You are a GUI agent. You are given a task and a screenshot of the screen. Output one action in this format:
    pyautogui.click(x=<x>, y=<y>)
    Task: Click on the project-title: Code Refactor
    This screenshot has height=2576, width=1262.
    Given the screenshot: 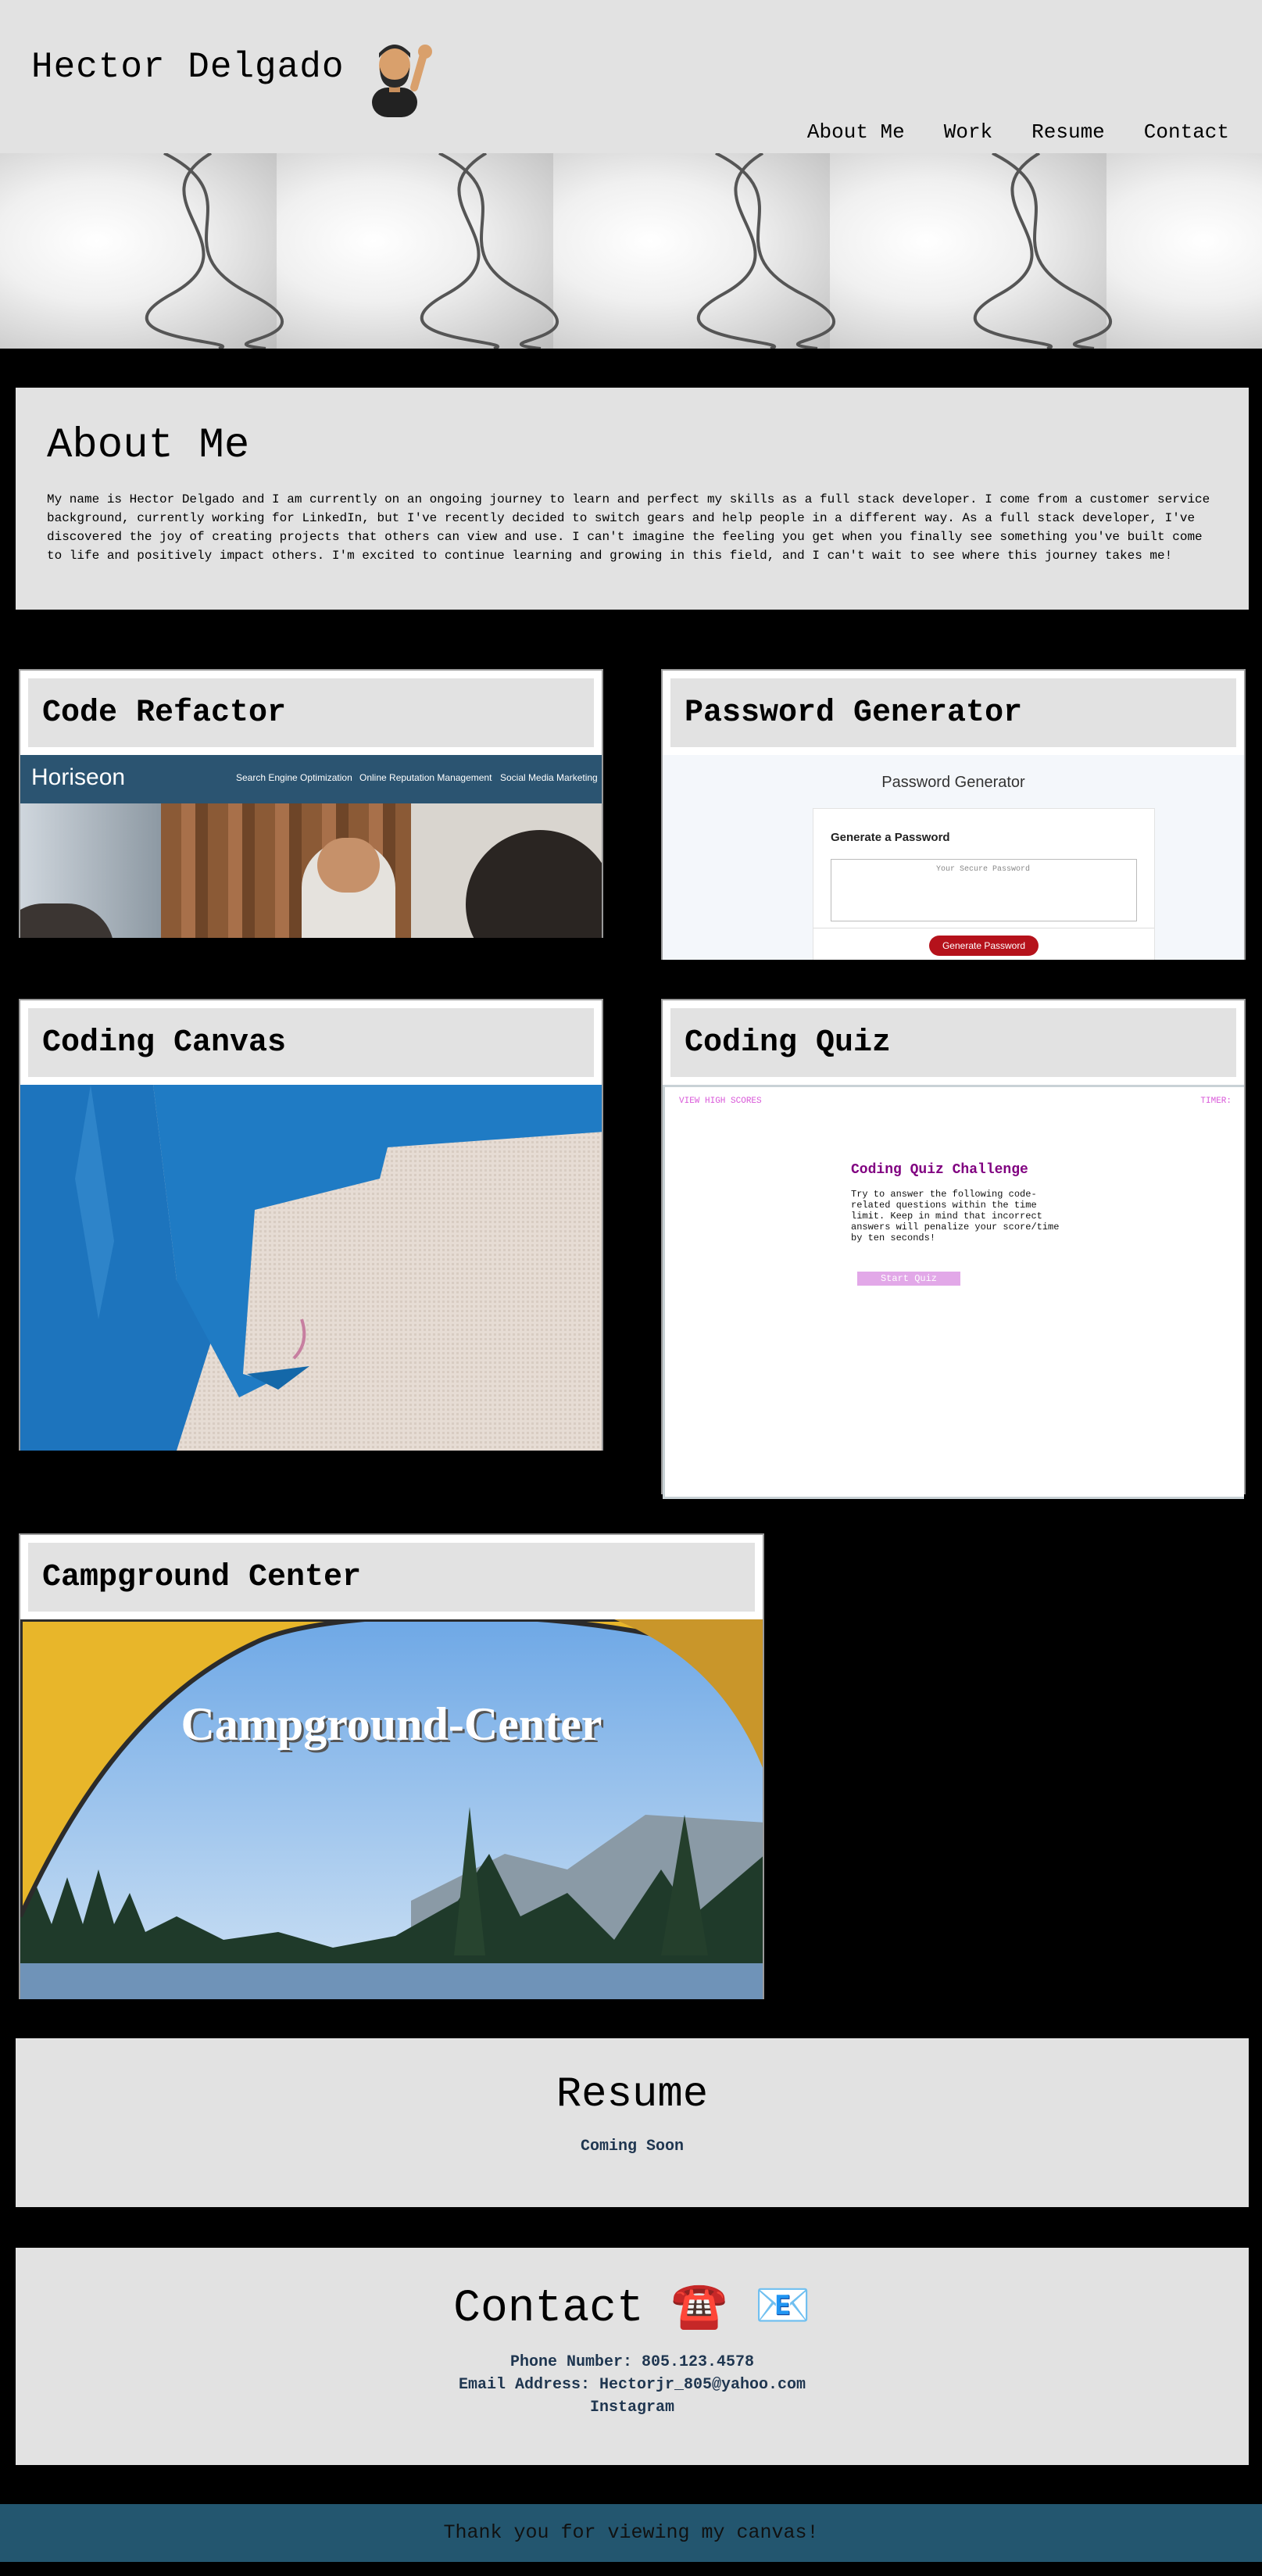 What is the action you would take?
    pyautogui.click(x=311, y=712)
    